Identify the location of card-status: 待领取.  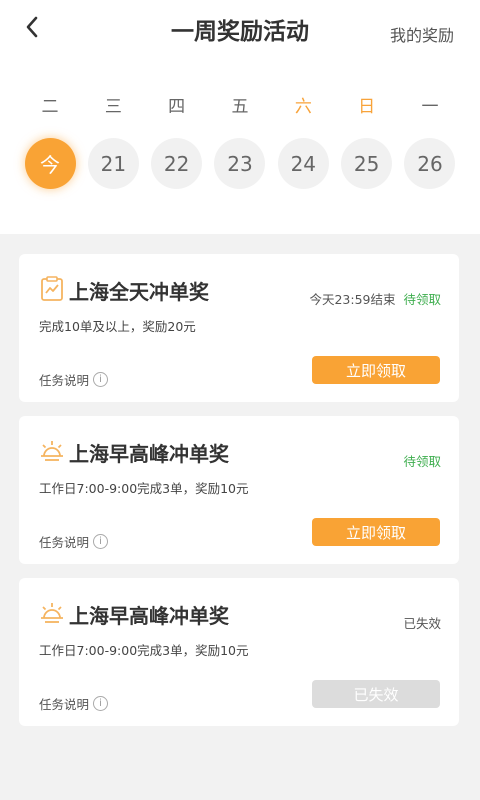
(422, 460).